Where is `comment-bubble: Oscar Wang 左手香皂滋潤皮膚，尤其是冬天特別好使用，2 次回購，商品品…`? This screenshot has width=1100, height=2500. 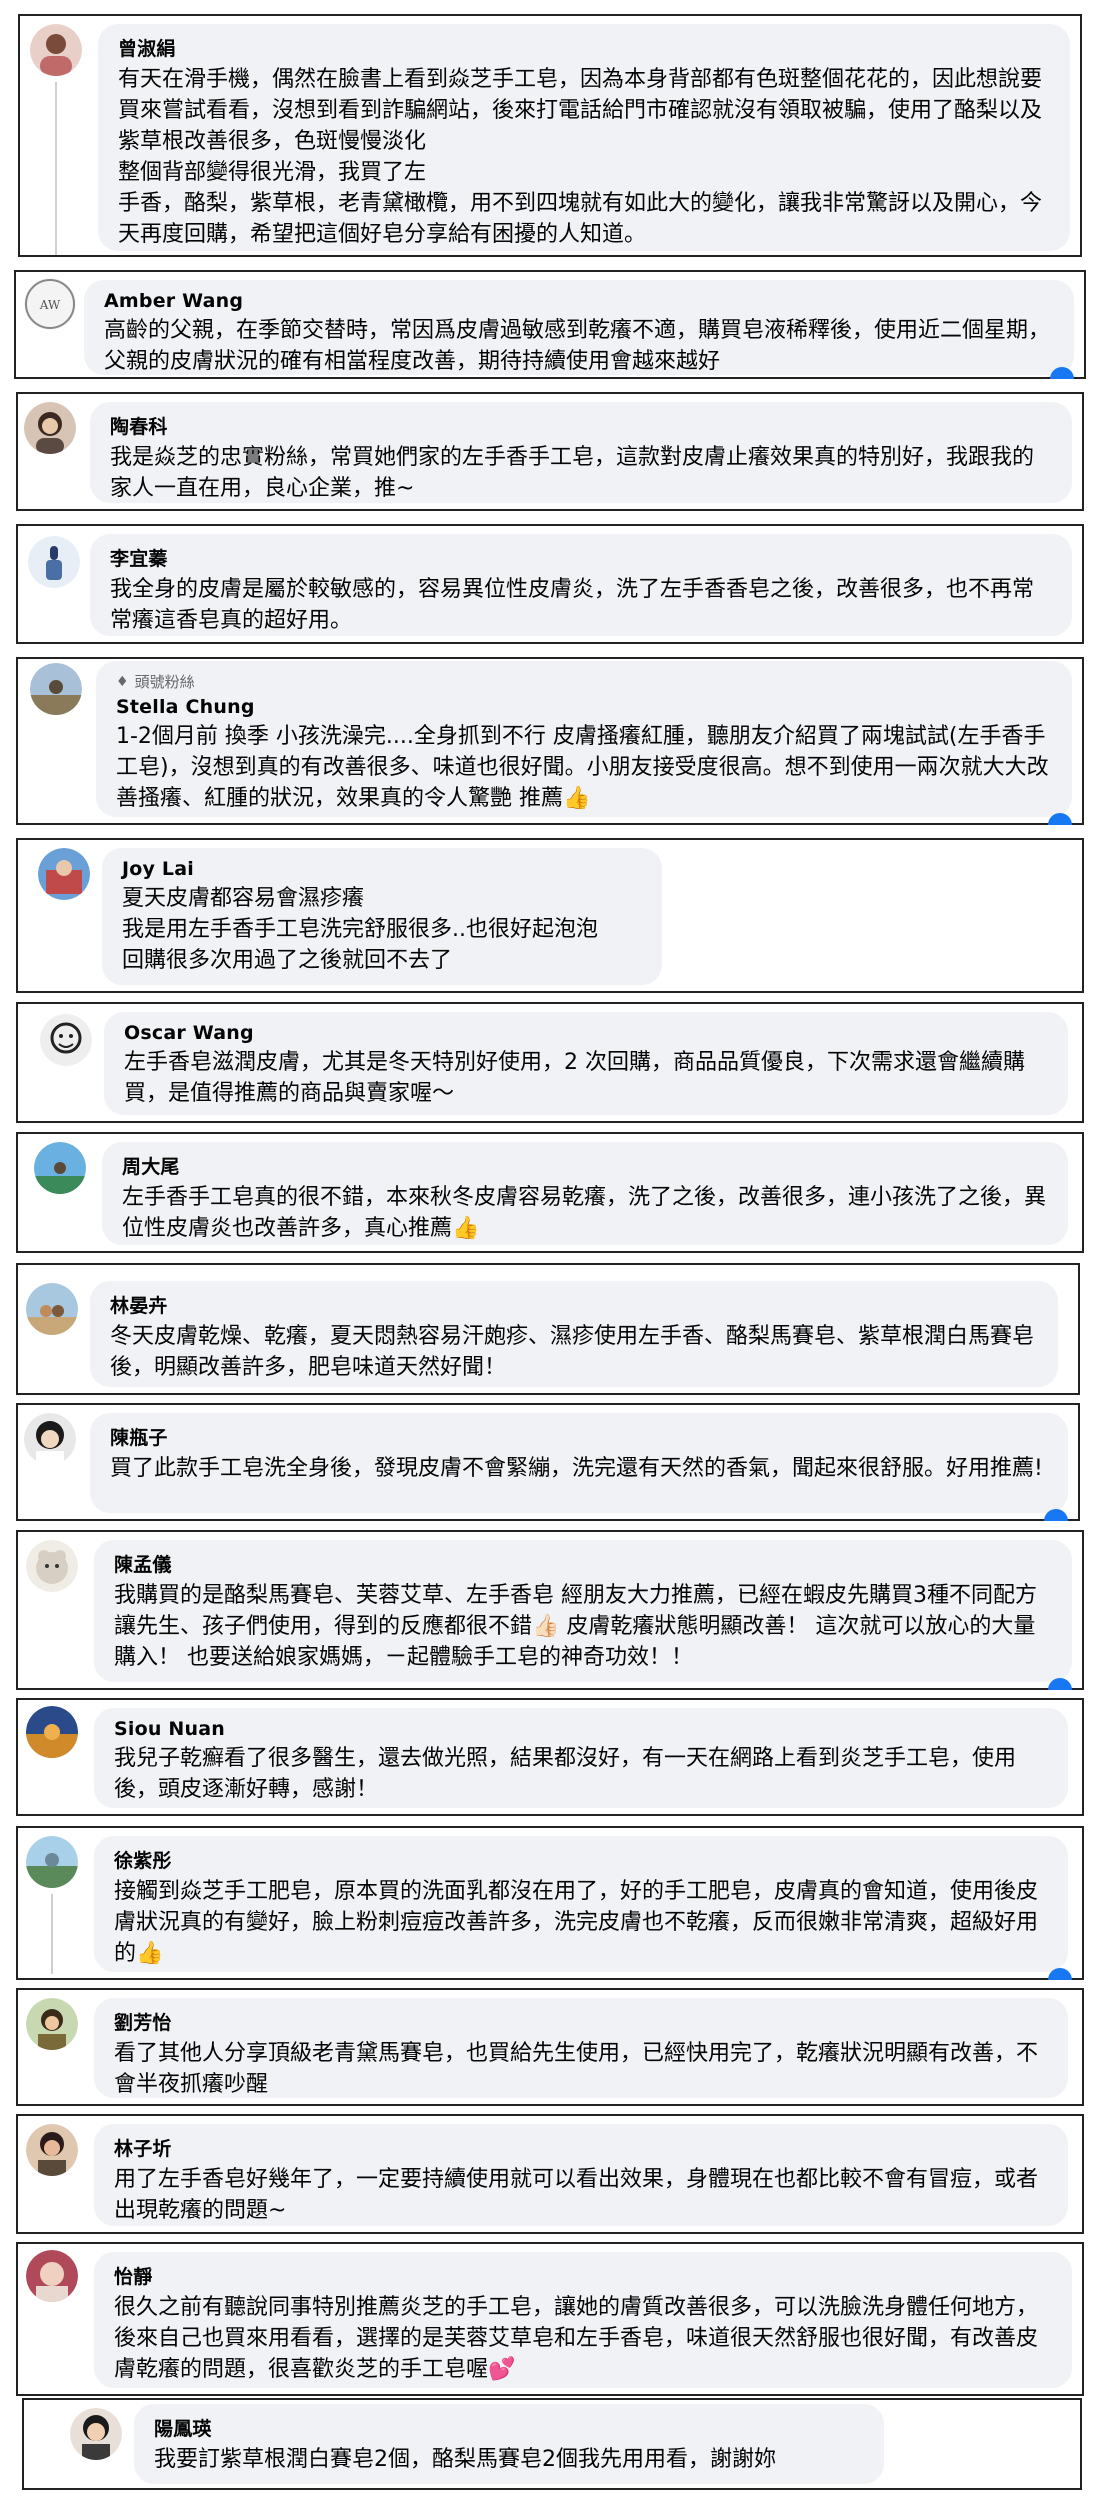
comment-bubble: Oscar Wang 左手香皂滋潤皮膚，尤其是冬天特別好使用，2 次回購，商品品… is located at coordinates (586, 1063).